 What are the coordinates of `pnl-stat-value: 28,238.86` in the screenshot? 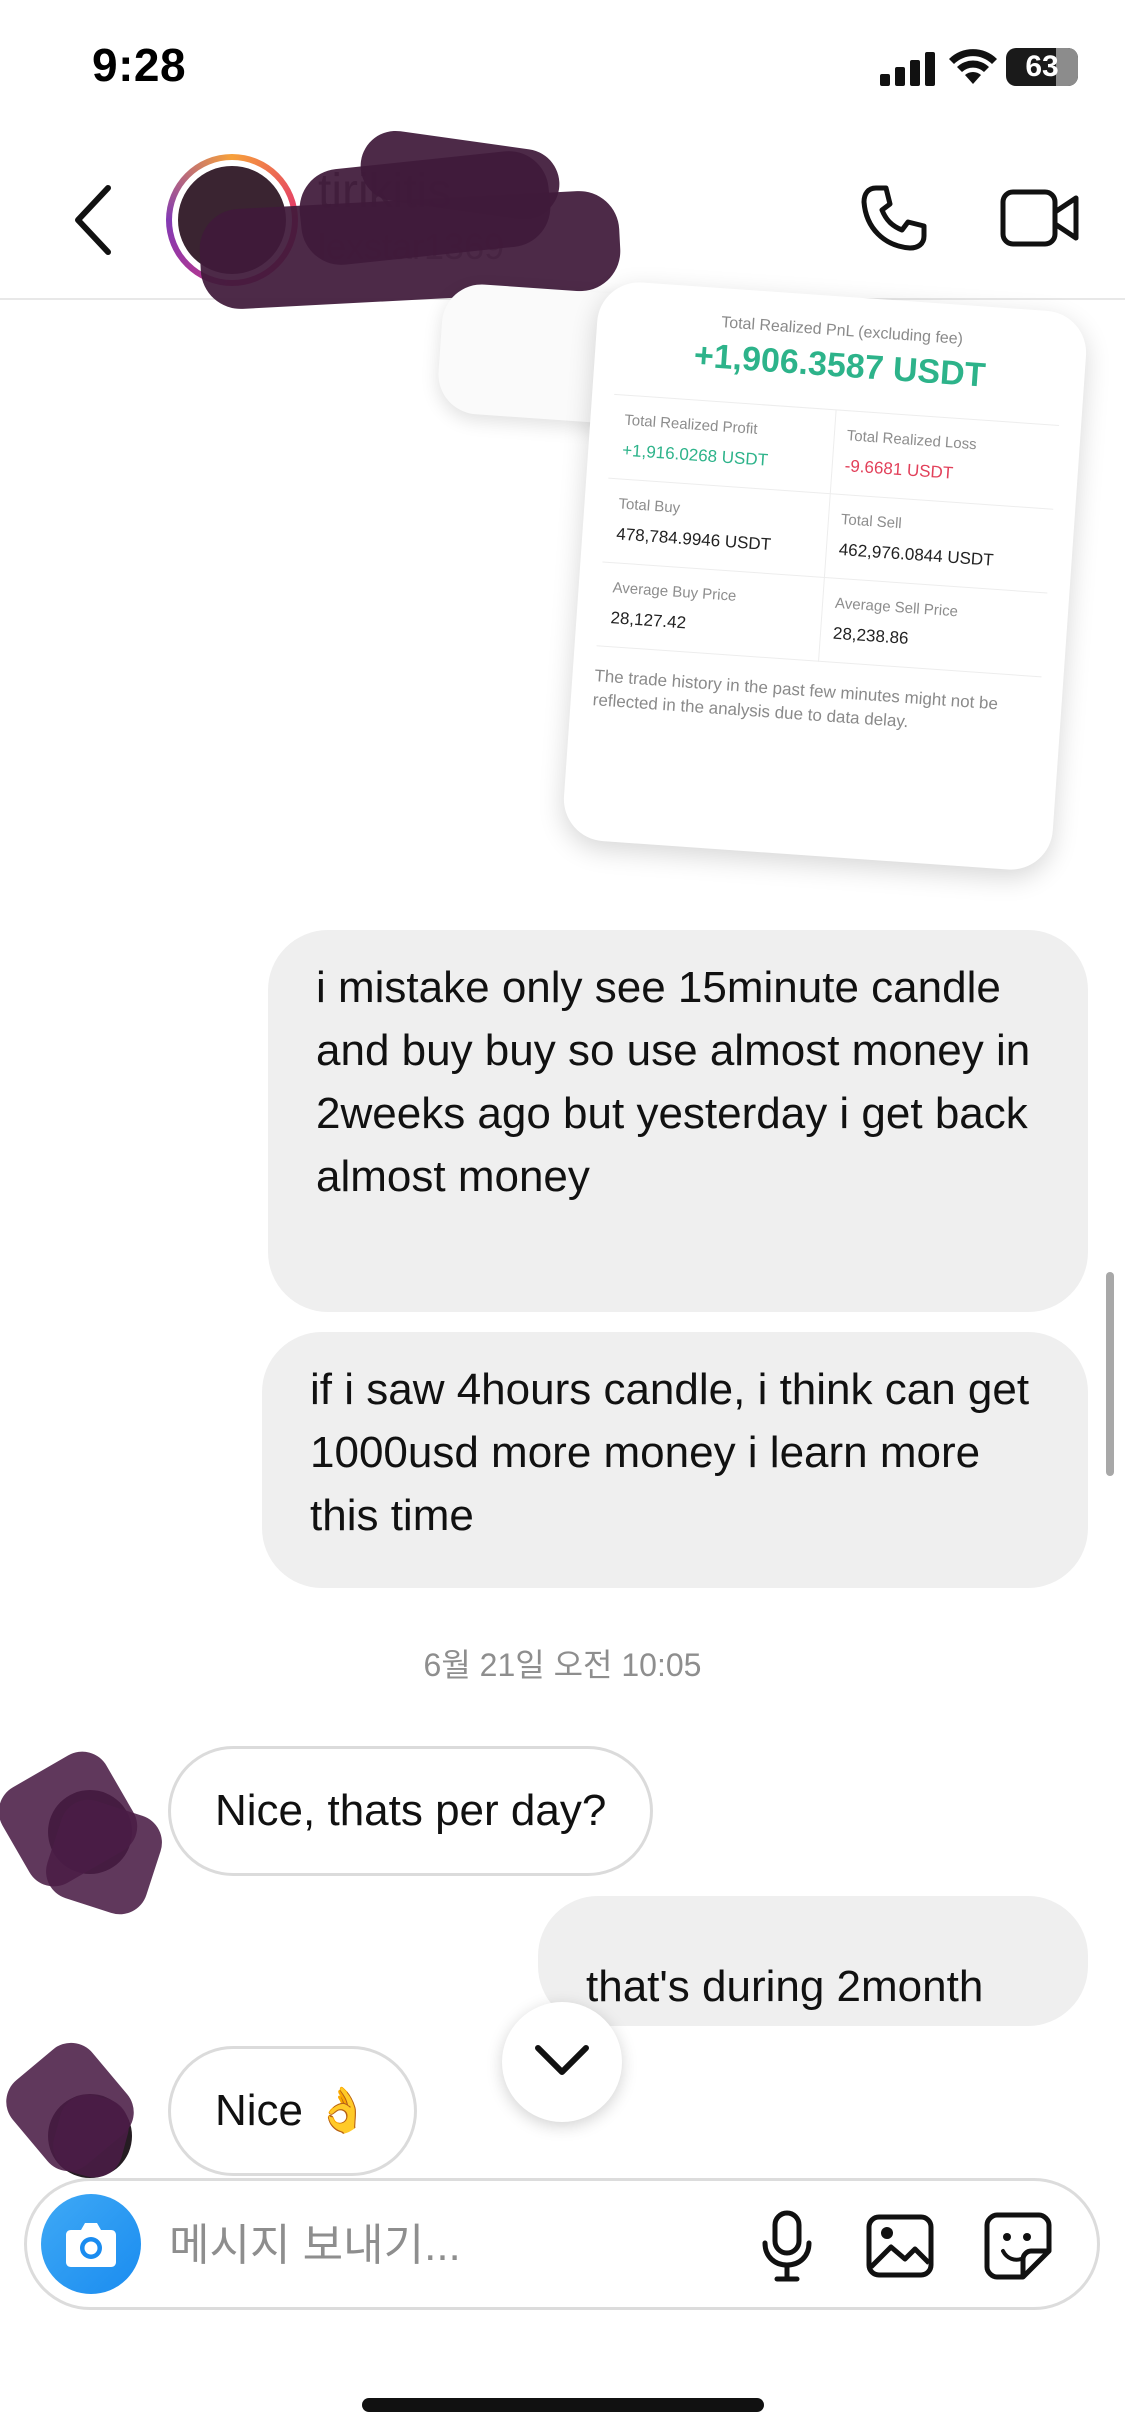 It's located at (871, 635).